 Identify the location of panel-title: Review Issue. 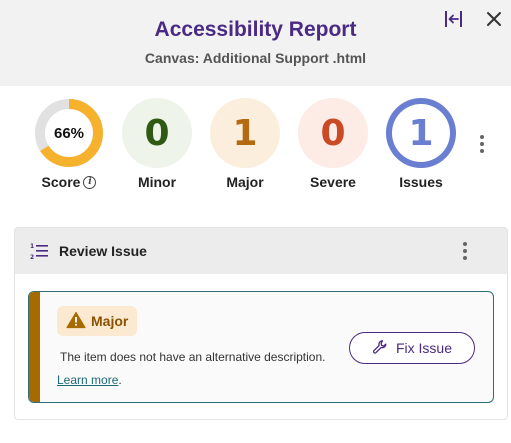
(103, 251).